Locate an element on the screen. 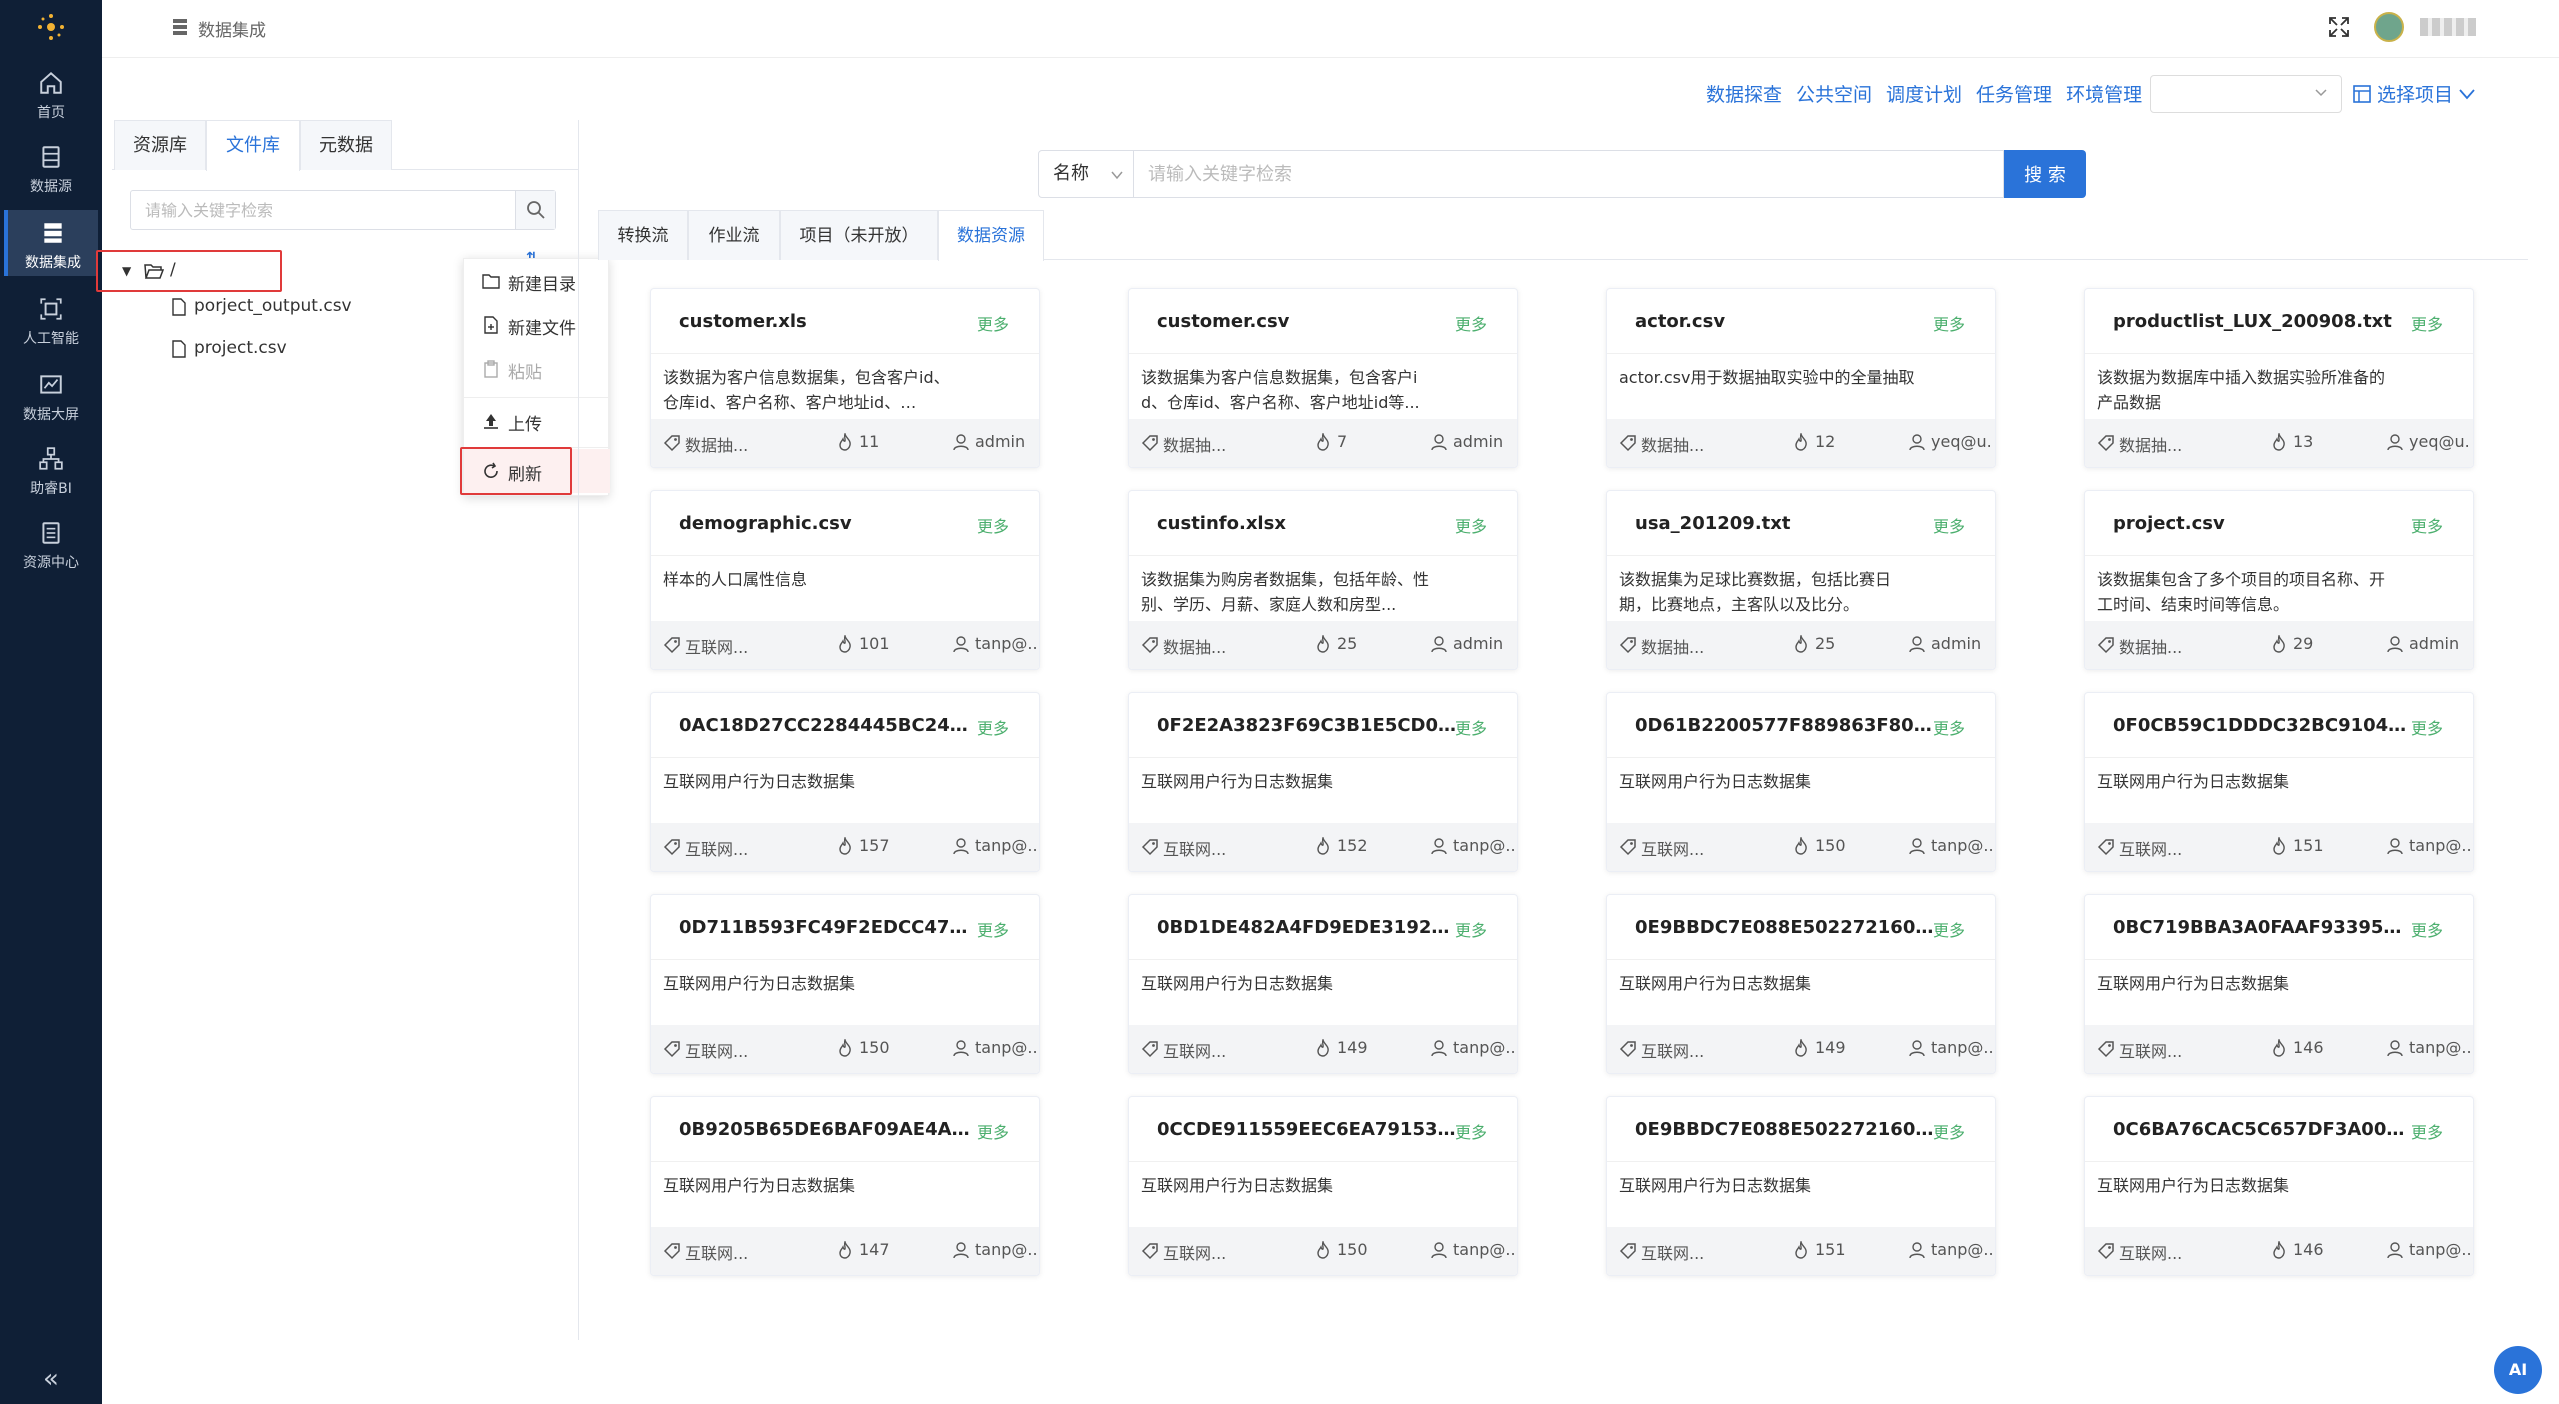 The image size is (2559, 1404). choose-project-button: 选择项目 is located at coordinates (2414, 93).